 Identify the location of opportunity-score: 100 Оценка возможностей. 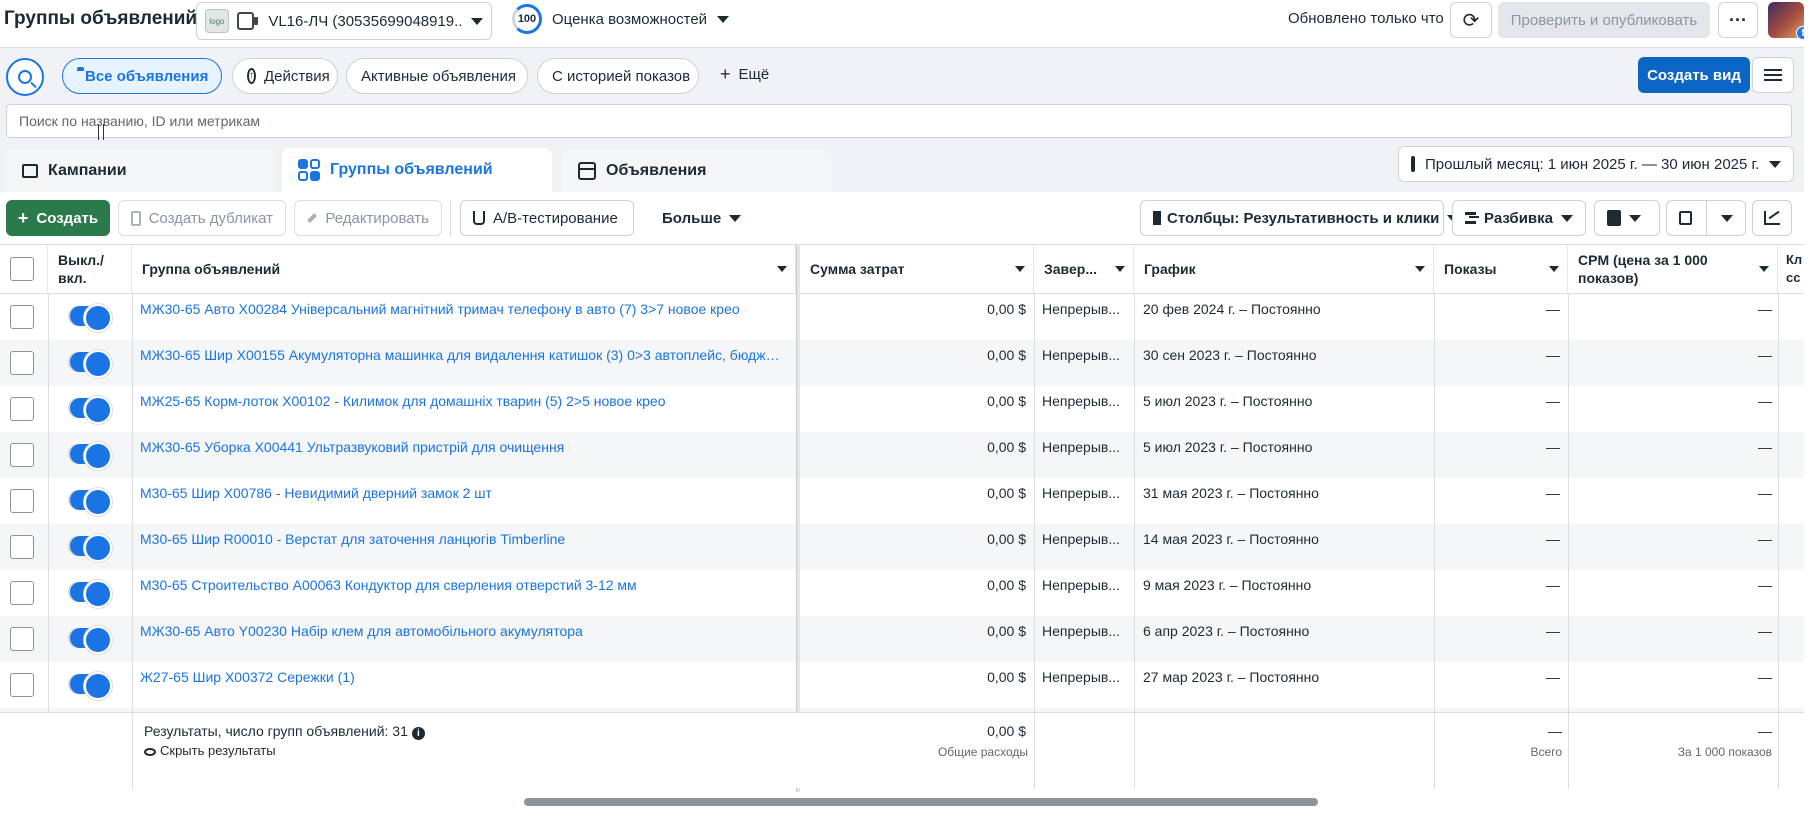
(621, 19).